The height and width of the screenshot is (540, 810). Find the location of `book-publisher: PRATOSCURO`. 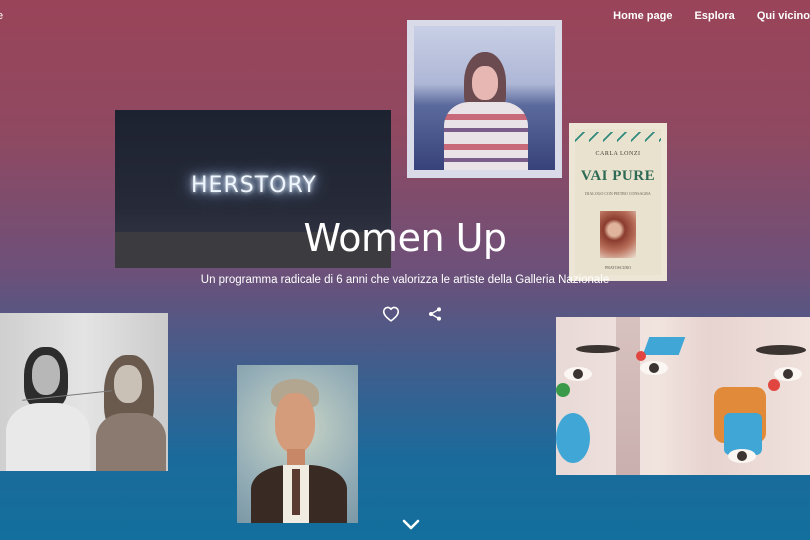

book-publisher: PRATOSCURO is located at coordinates (618, 267).